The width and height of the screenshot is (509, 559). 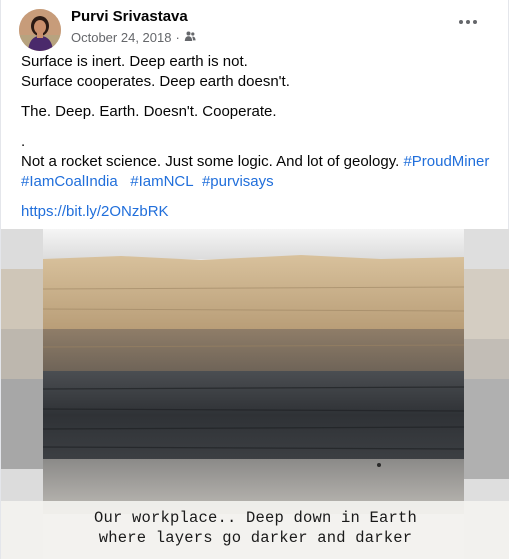 What do you see at coordinates (121, 37) in the screenshot?
I see `post-date: October 24, 2018` at bounding box center [121, 37].